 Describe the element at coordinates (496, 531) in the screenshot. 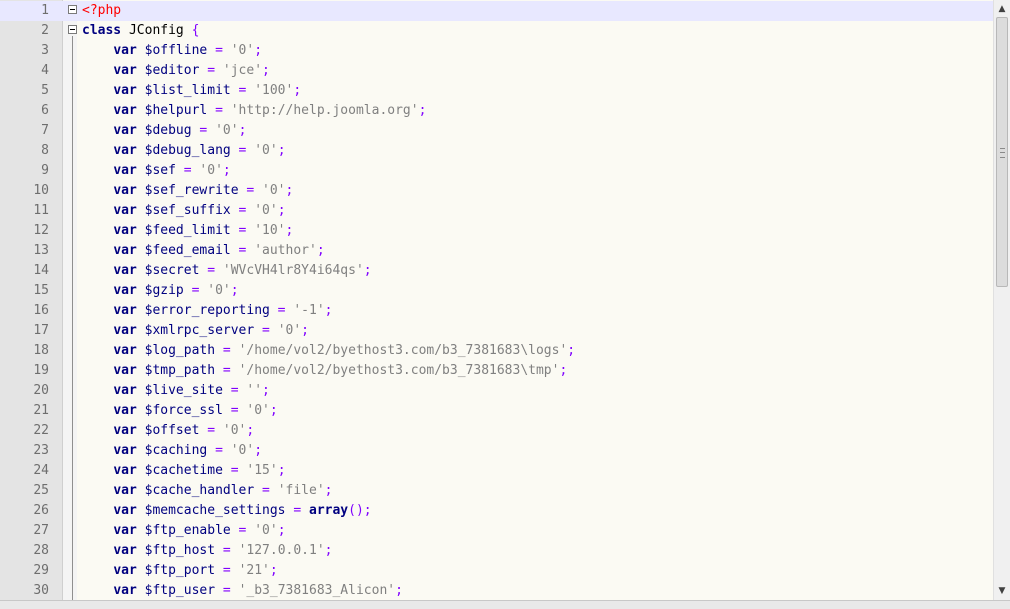

I see `code-line: 27 var $ftp_enable = '0';` at that location.